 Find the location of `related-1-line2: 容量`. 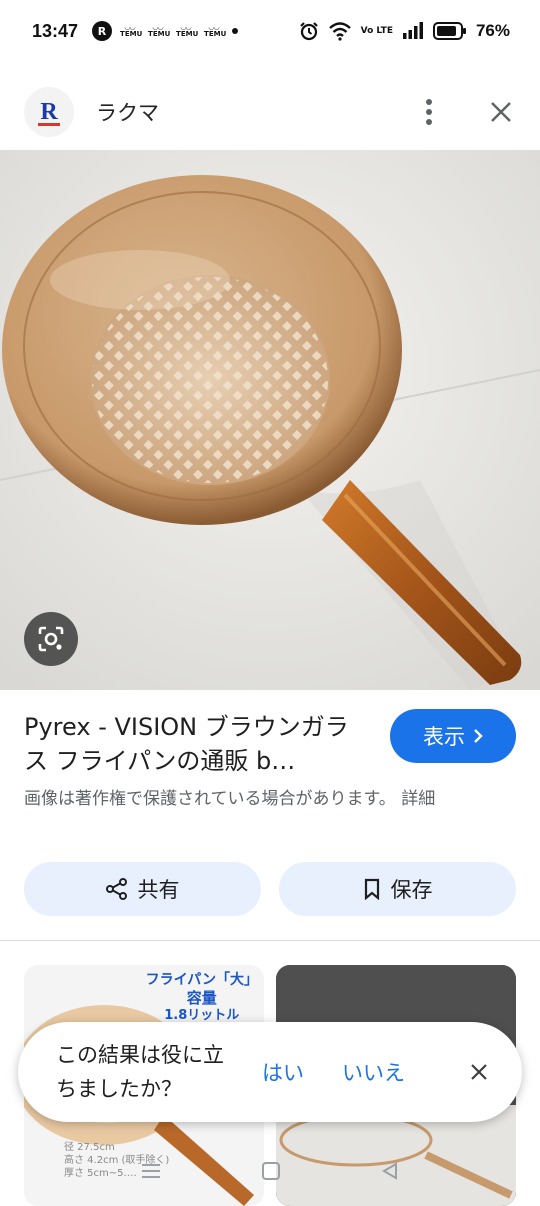

related-1-line2: 容量 is located at coordinates (201, 998).